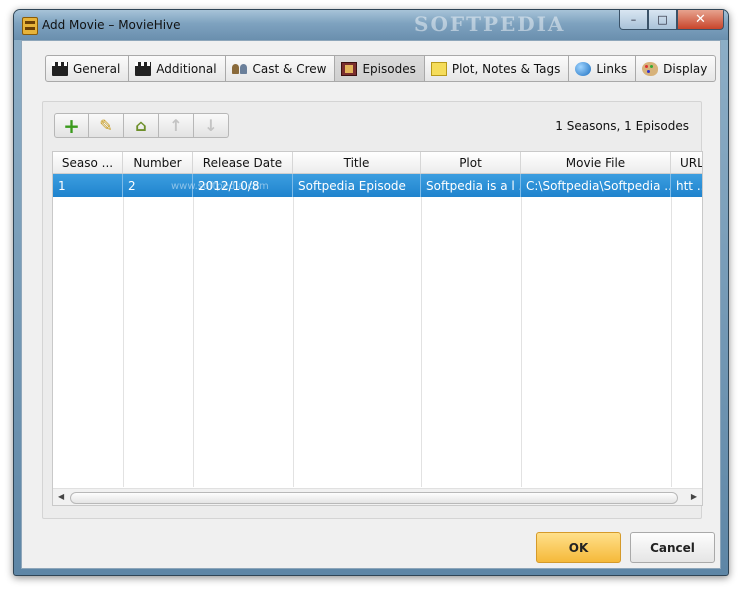 This screenshot has width=748, height=595. I want to click on tab-plot-notes-tags: Plot, Notes & Tags, so click(497, 68).